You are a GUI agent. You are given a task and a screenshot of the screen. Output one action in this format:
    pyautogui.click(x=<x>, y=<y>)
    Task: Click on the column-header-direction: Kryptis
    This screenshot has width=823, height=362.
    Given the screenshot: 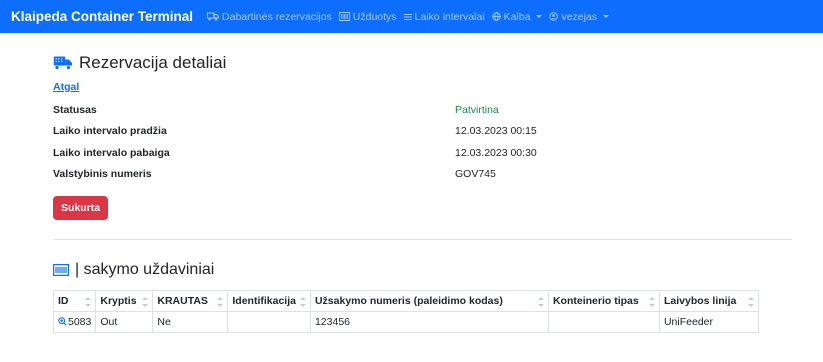 What is the action you would take?
    pyautogui.click(x=124, y=301)
    